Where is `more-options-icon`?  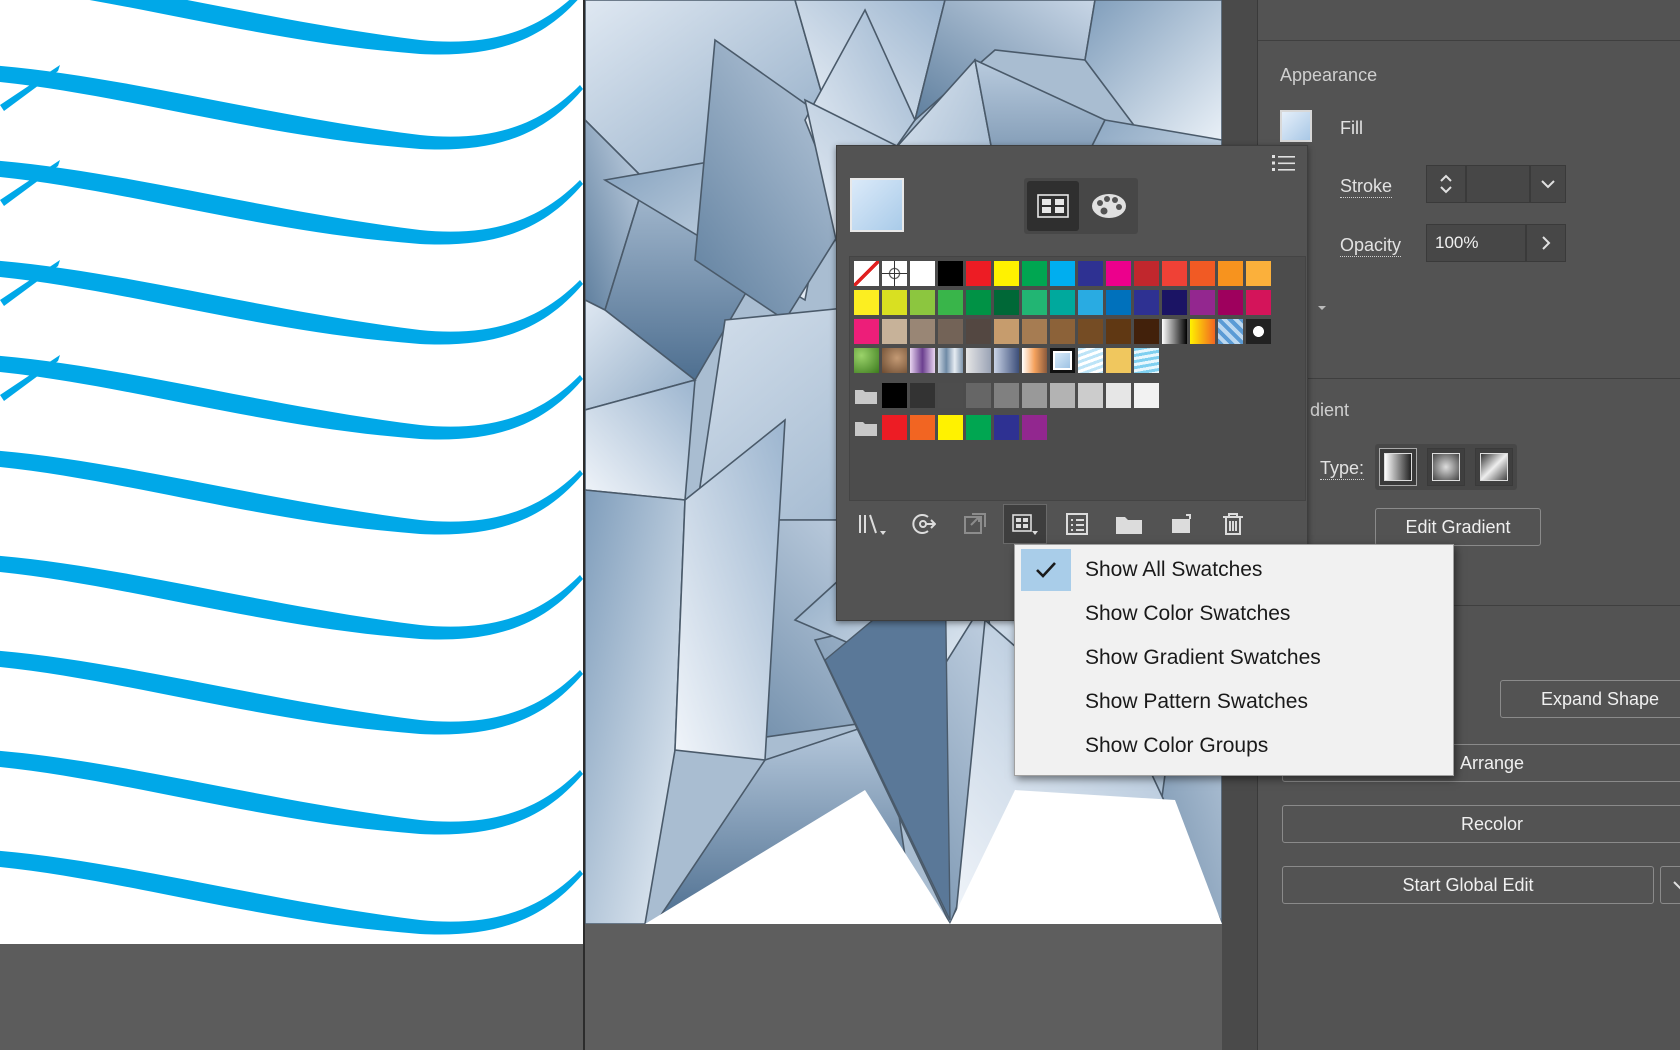
more-options-icon is located at coordinates (1322, 308).